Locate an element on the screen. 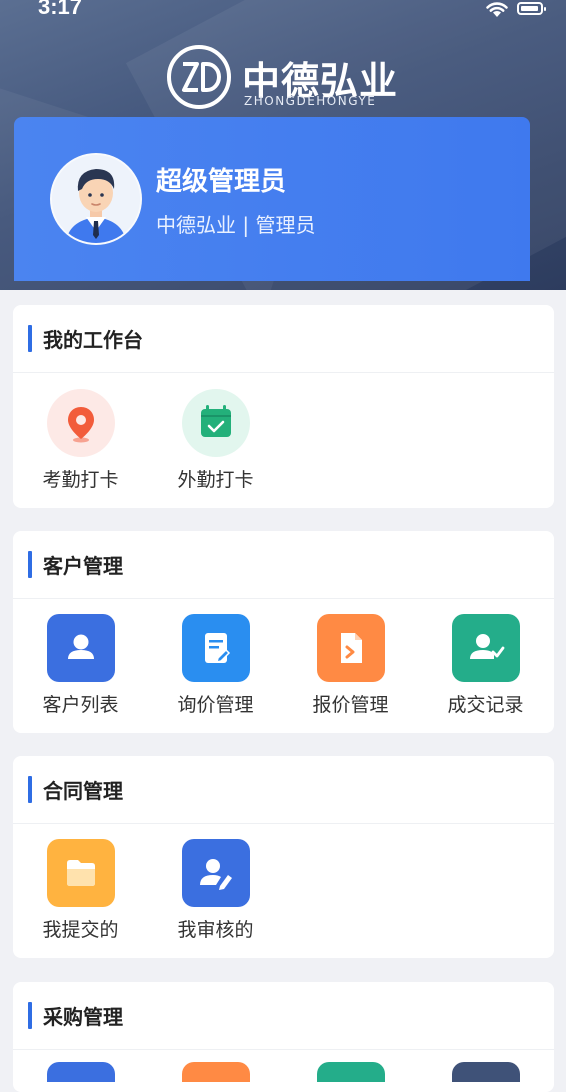 This screenshot has width=566, height=1092. grid-item-label: 我审核的 is located at coordinates (215, 930).